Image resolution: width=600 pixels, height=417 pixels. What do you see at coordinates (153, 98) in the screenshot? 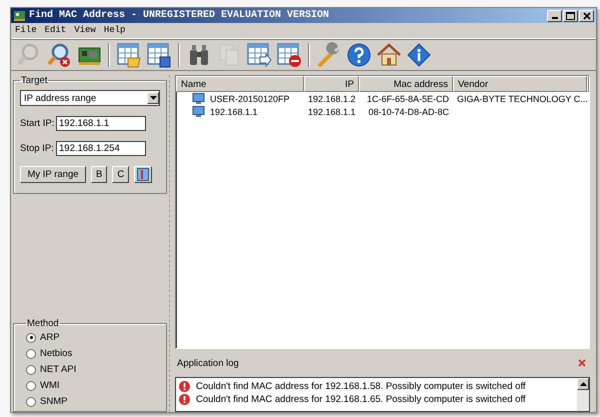
I see `dropdown-caret-icon` at bounding box center [153, 98].